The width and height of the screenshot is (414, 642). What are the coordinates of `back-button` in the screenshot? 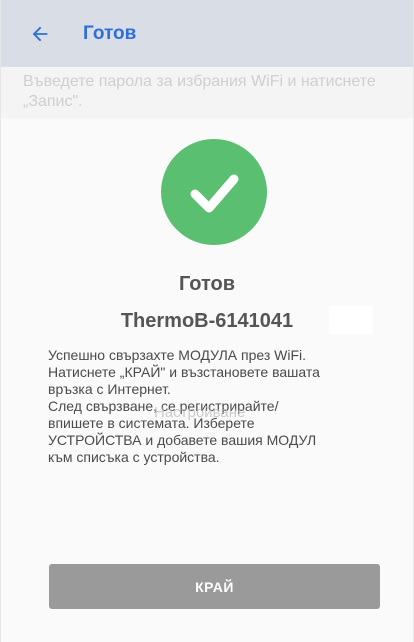 It's located at (40, 34).